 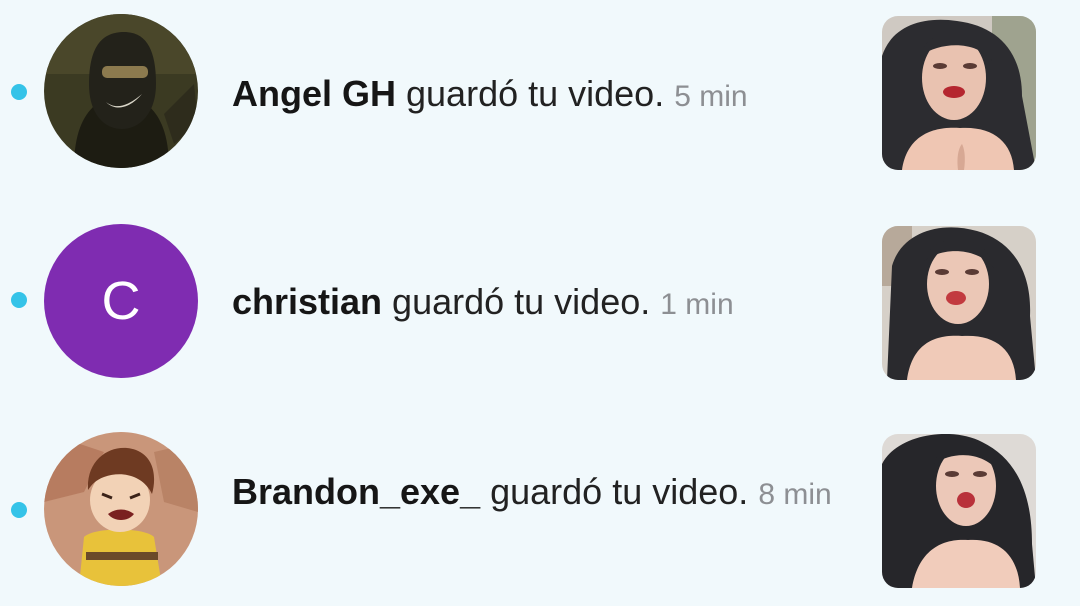 I want to click on notification-text: Angel GH guardó tu video. 5 min, so click(x=532, y=95).